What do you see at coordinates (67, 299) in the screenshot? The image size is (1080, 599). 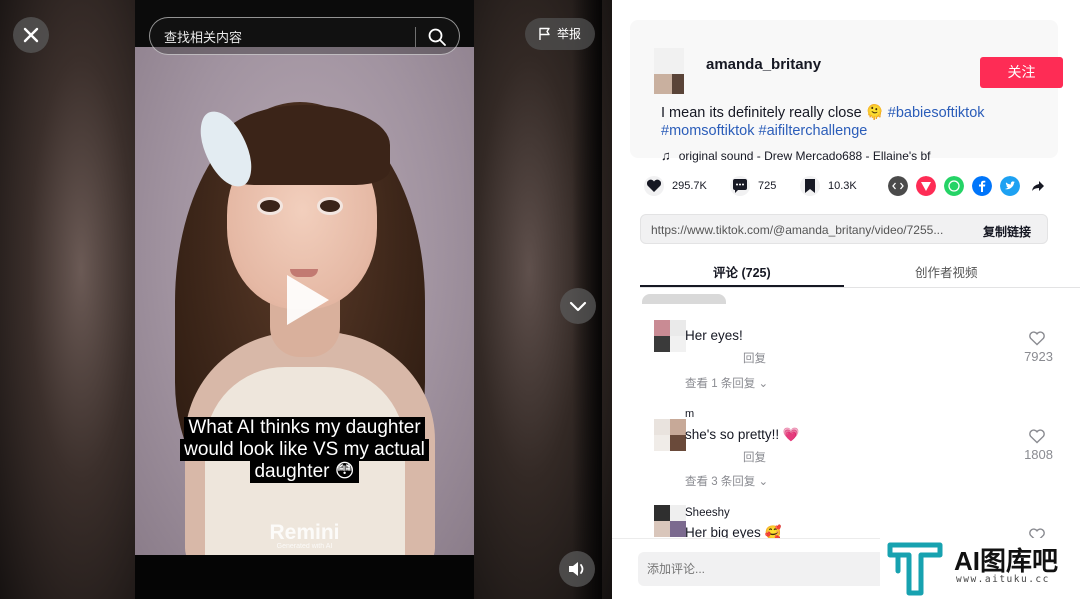 I see `blurred-background-left` at bounding box center [67, 299].